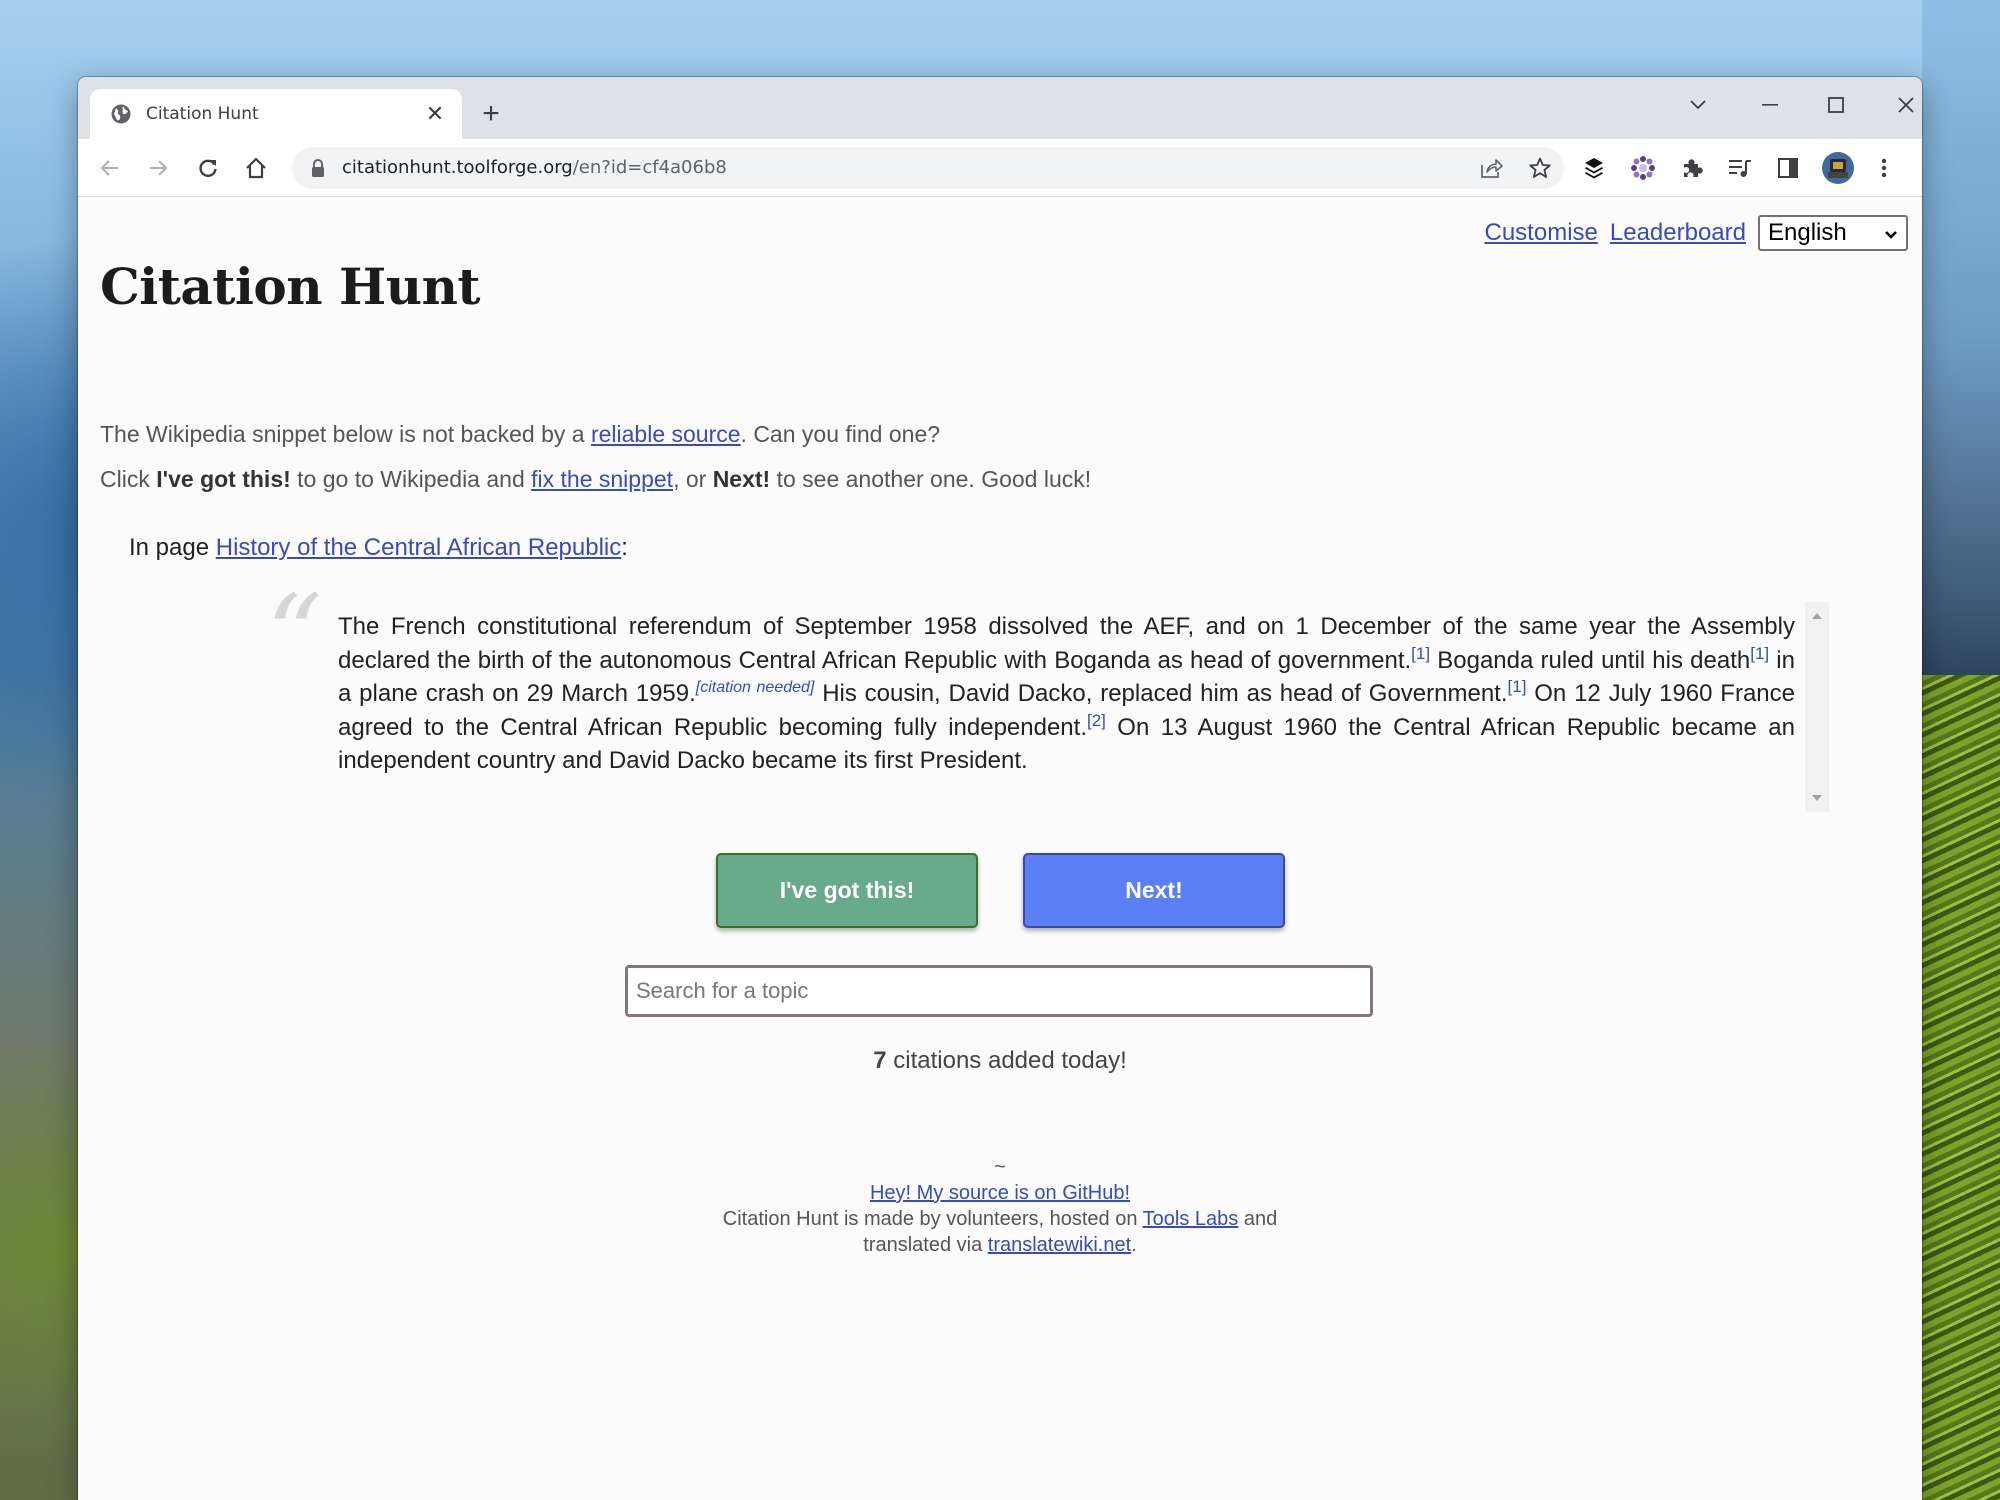 The image size is (2000, 1500). I want to click on scroll-up-arrow-icon, so click(1817, 616).